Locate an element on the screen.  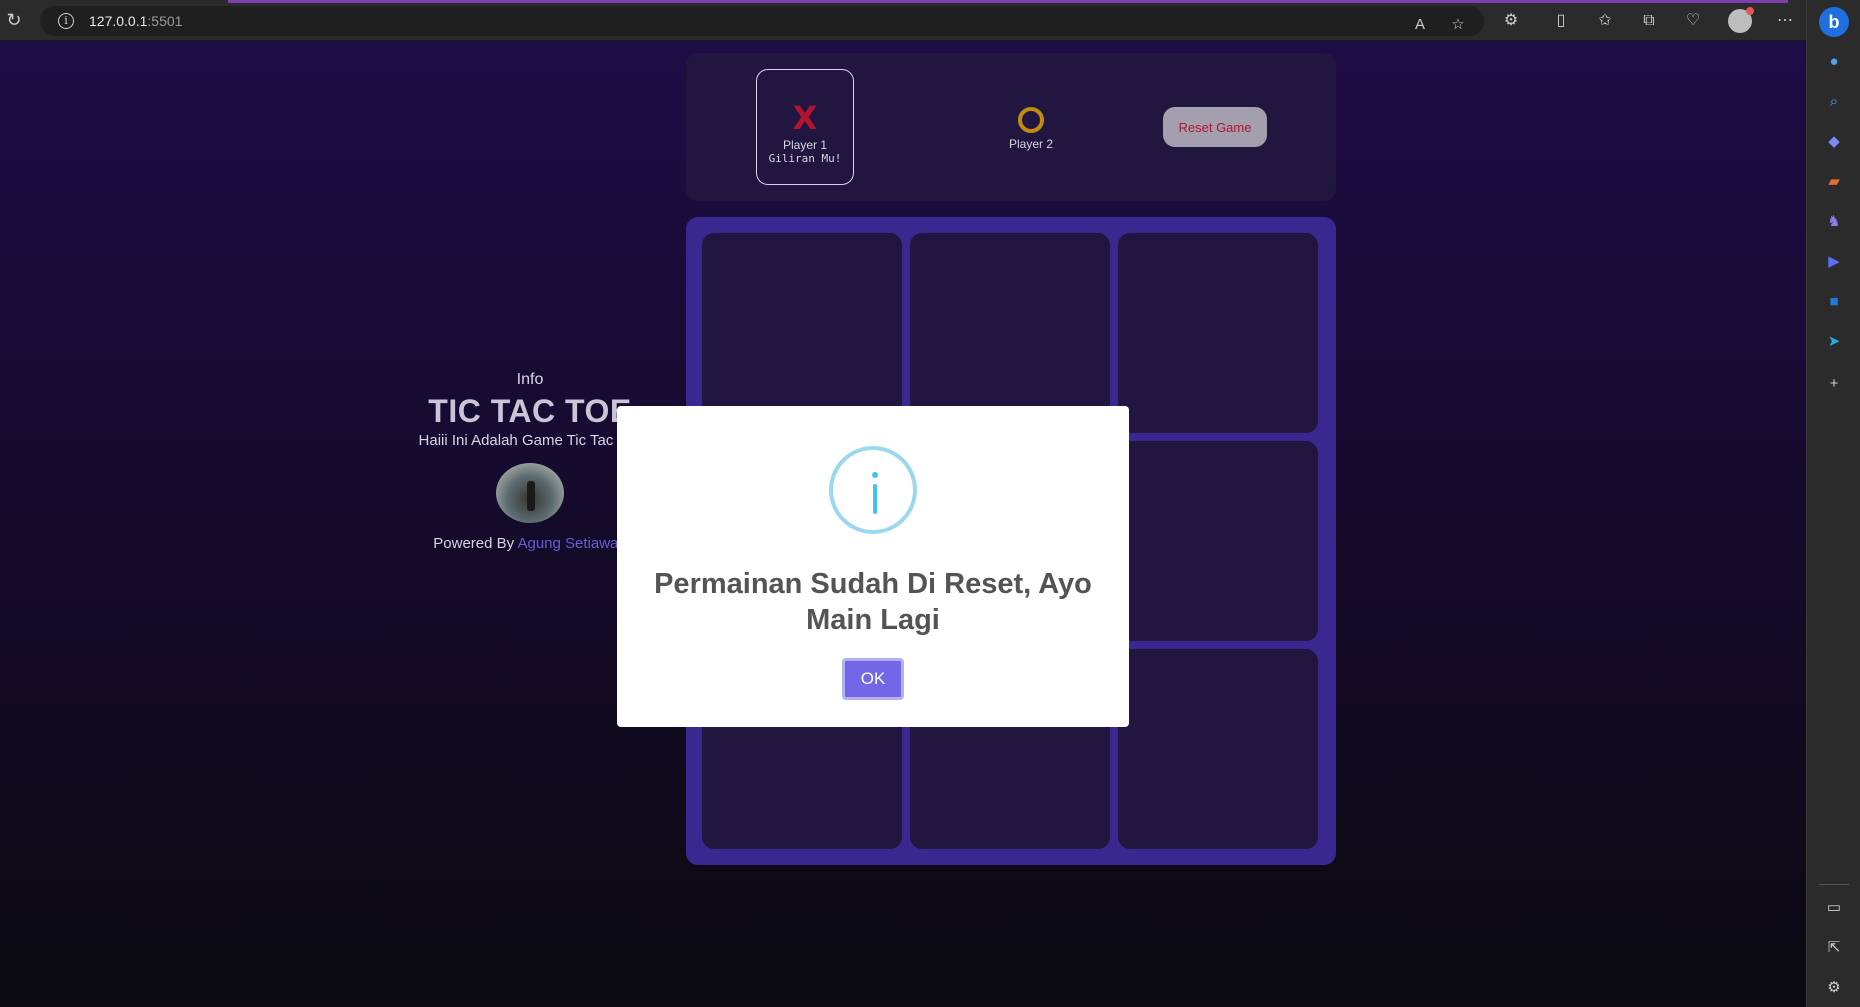
notification-bell-icon: ● is located at coordinates (1834, 62).